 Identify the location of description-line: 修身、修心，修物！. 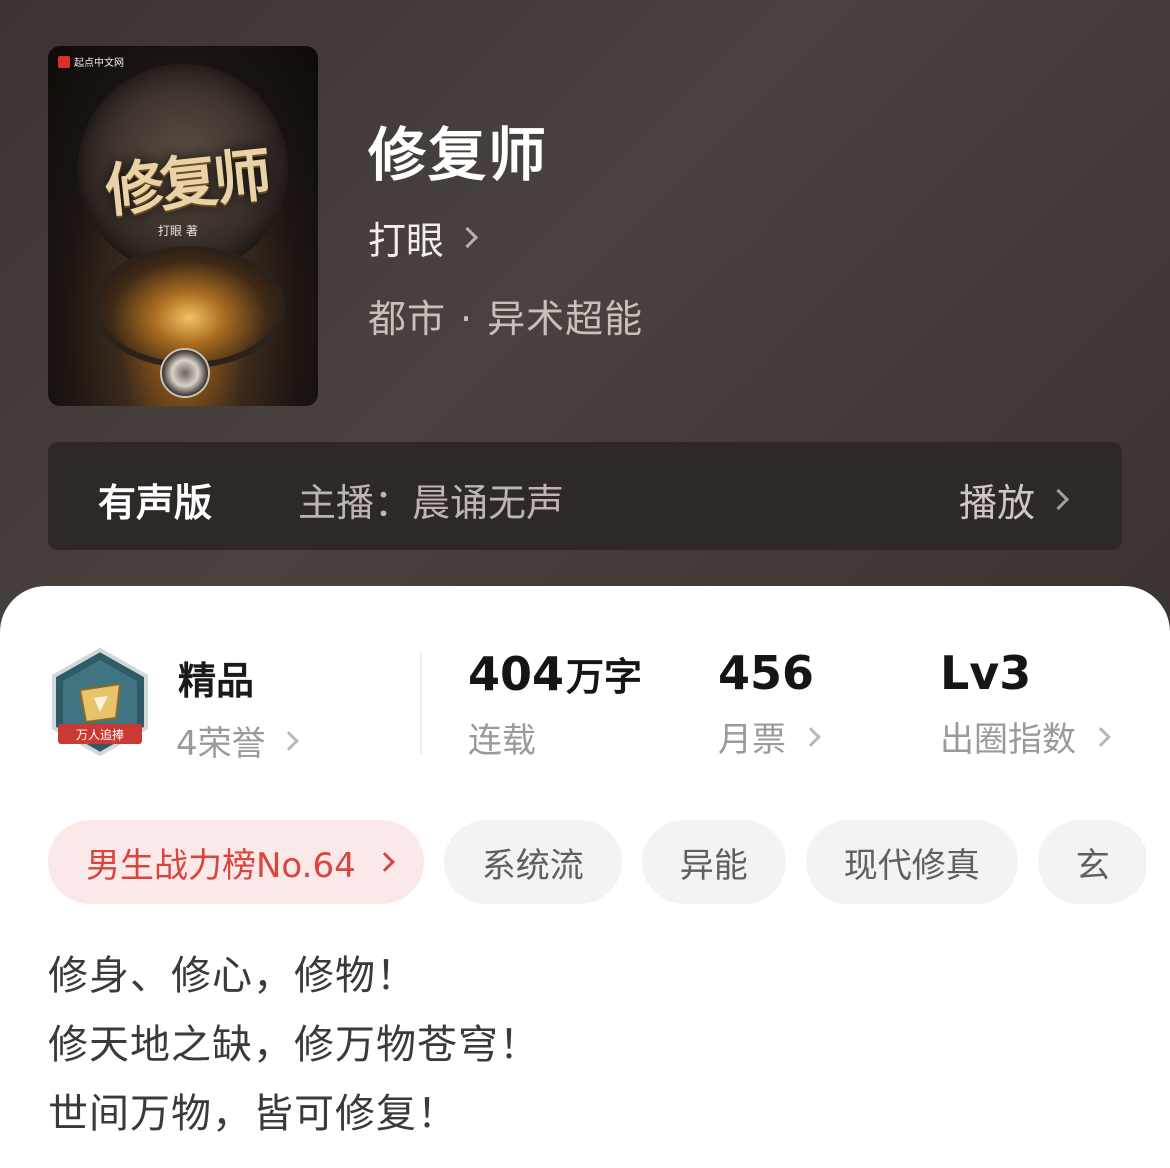
(232, 976).